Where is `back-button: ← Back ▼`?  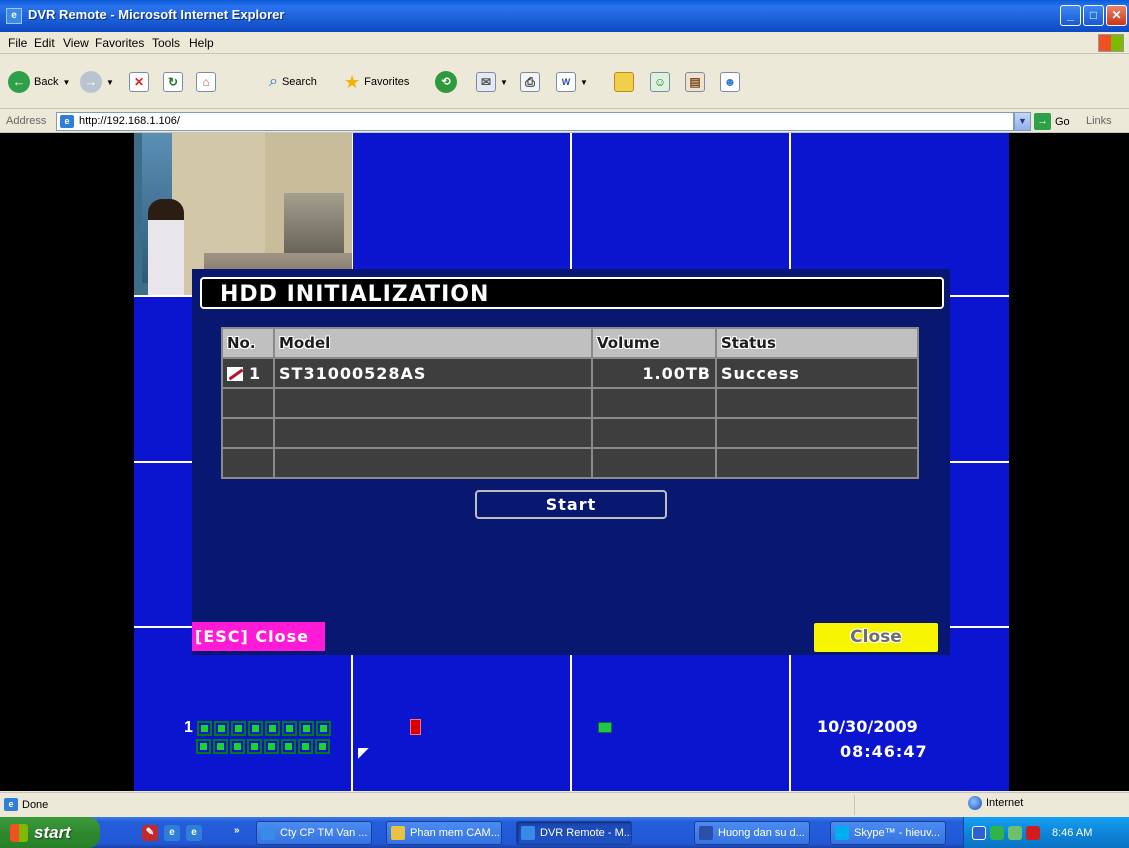 back-button: ← Back ▼ is located at coordinates (39, 82).